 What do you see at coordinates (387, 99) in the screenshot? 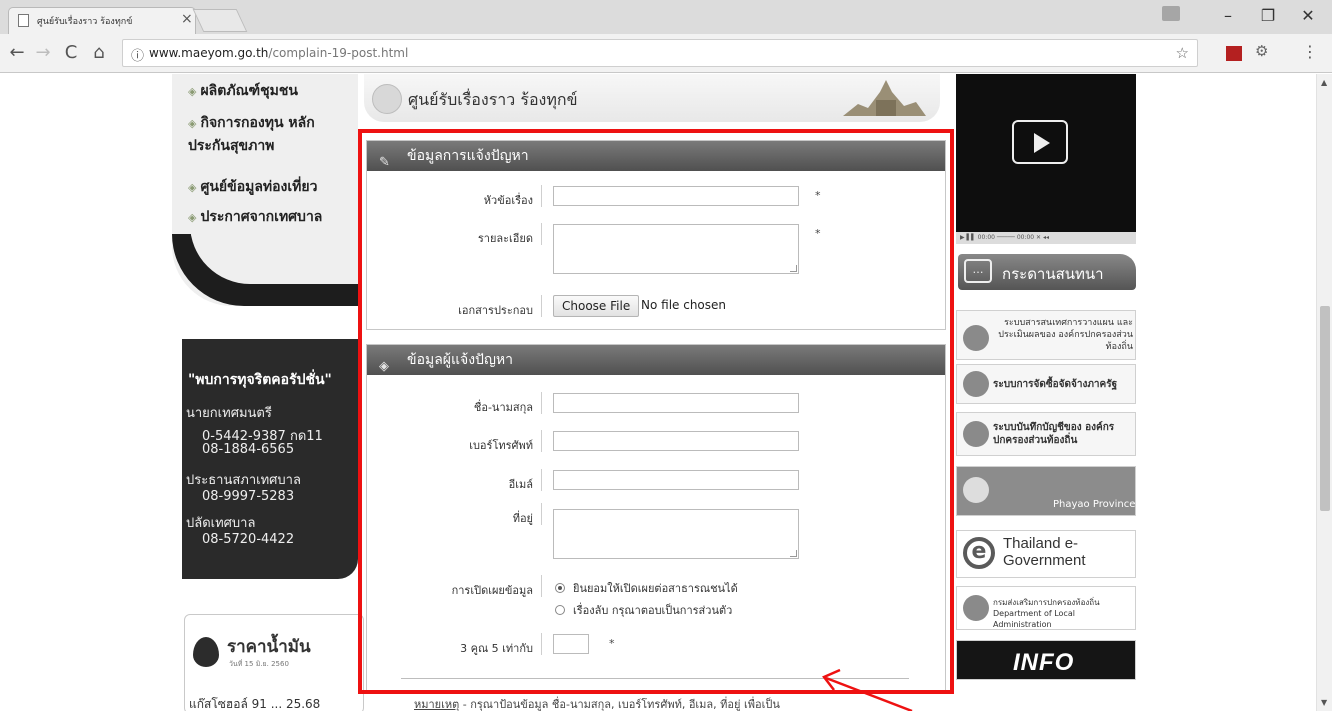
I see `banner-emblem-icon` at bounding box center [387, 99].